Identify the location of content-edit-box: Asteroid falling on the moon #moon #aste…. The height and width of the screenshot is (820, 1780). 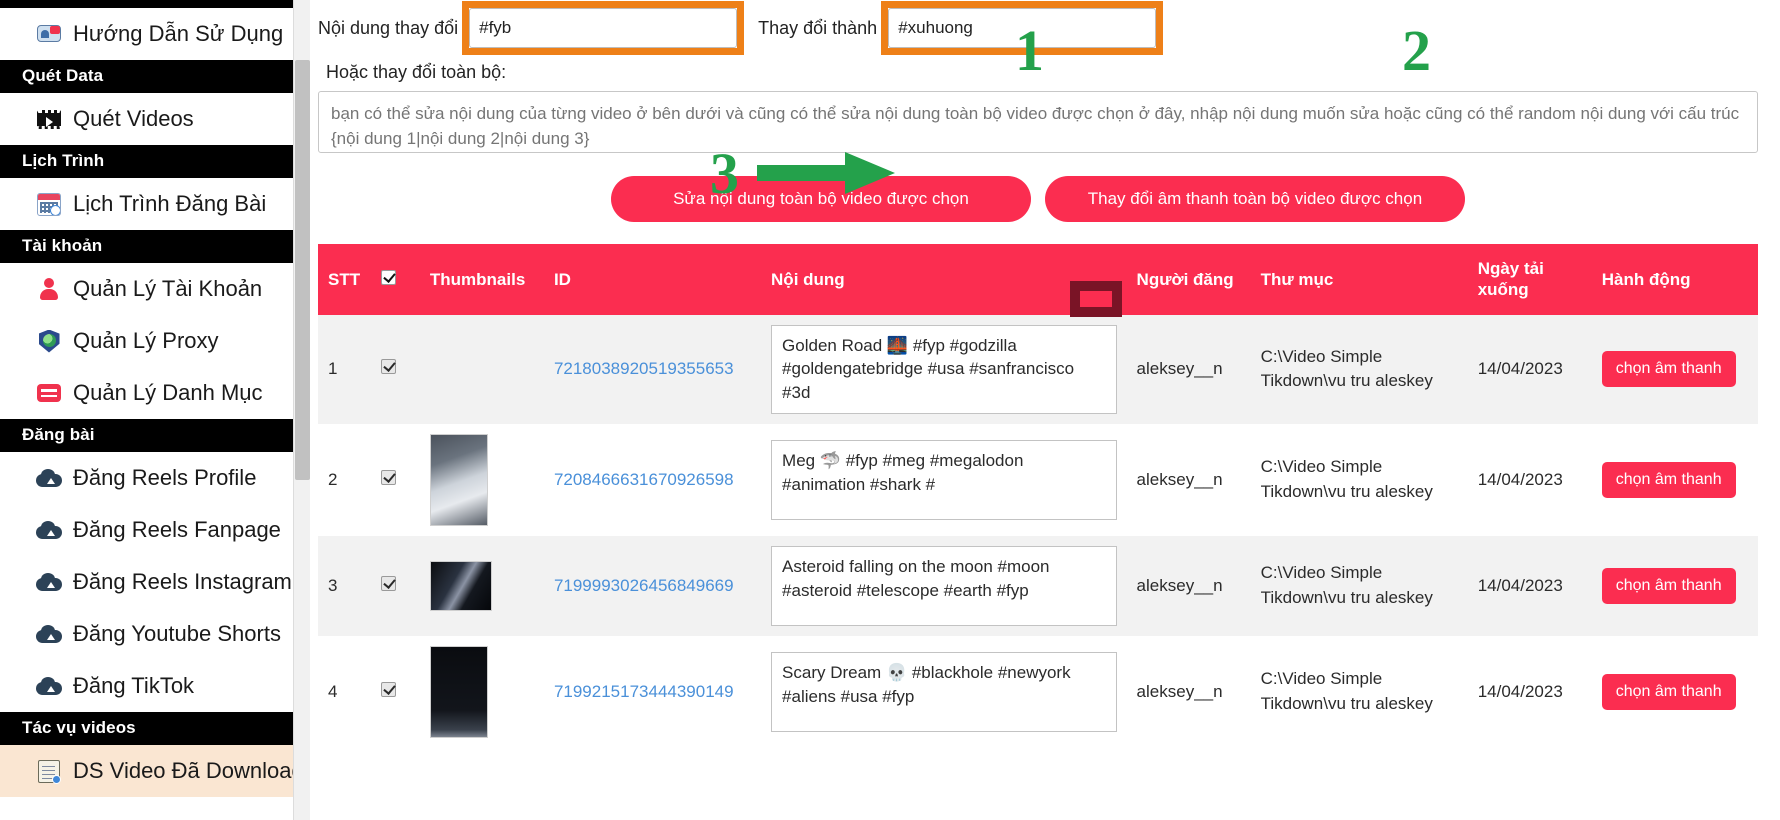
(944, 585).